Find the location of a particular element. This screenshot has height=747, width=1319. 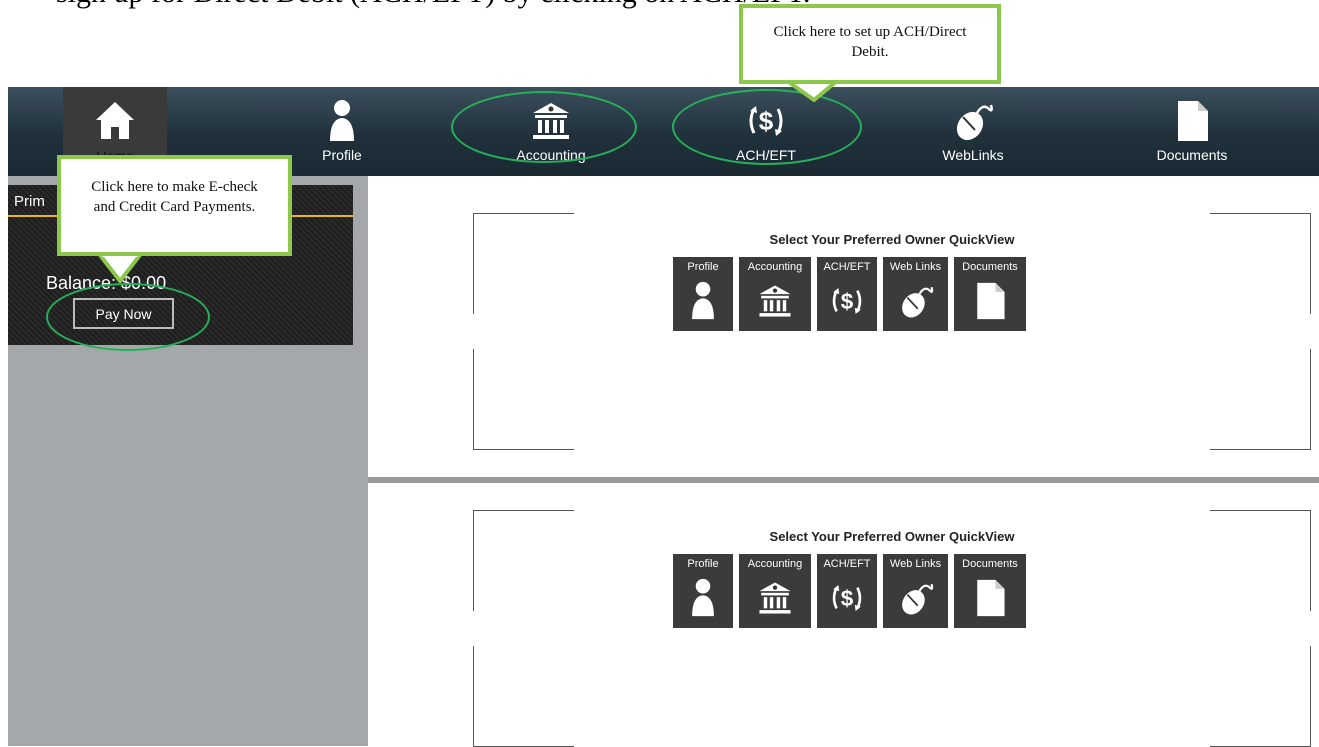

nav-profile-label: Profile is located at coordinates (342, 155).